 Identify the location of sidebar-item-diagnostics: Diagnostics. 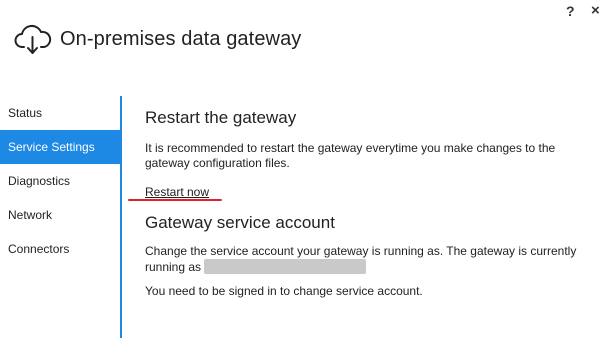
(60, 181).